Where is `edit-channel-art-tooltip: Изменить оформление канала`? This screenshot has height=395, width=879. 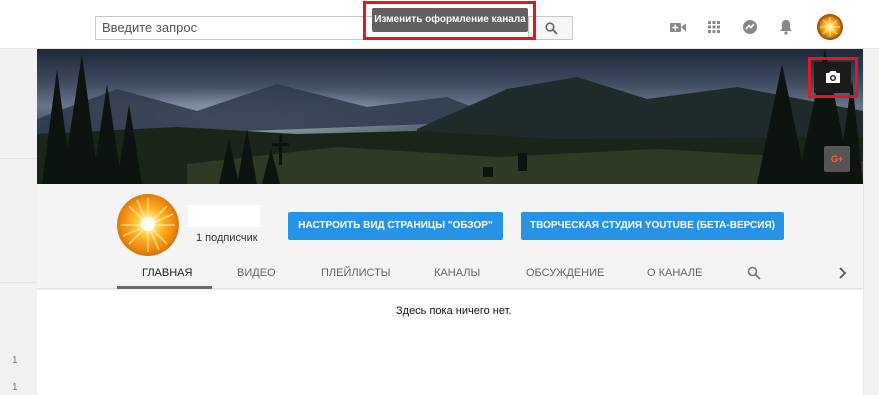
edit-channel-art-tooltip: Изменить оформление канала is located at coordinates (450, 20).